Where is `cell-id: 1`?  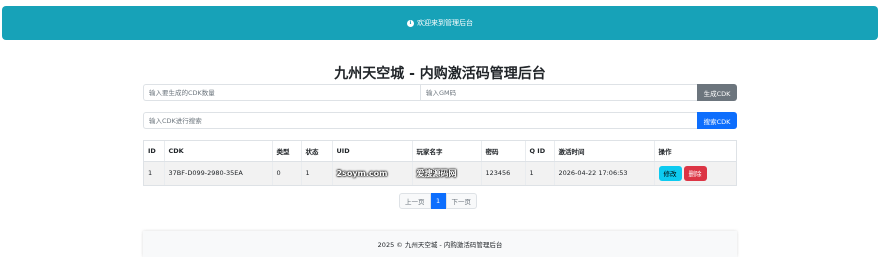 cell-id: 1 is located at coordinates (154, 173).